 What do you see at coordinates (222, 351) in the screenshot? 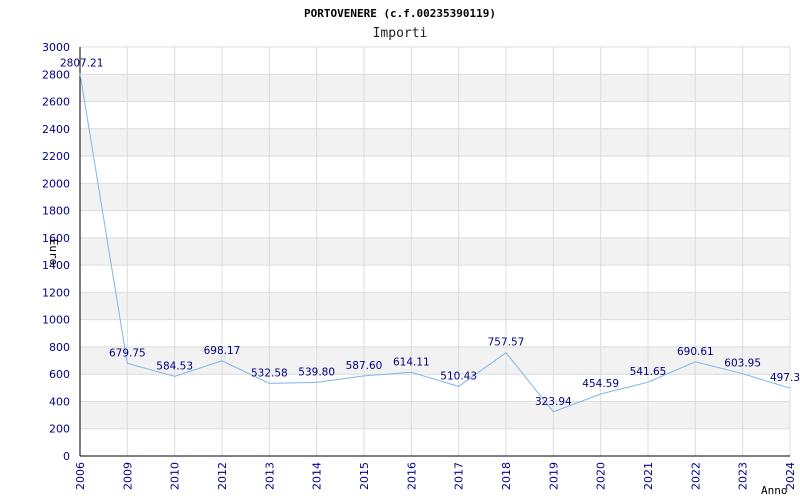
I see `data-label: 698.17` at bounding box center [222, 351].